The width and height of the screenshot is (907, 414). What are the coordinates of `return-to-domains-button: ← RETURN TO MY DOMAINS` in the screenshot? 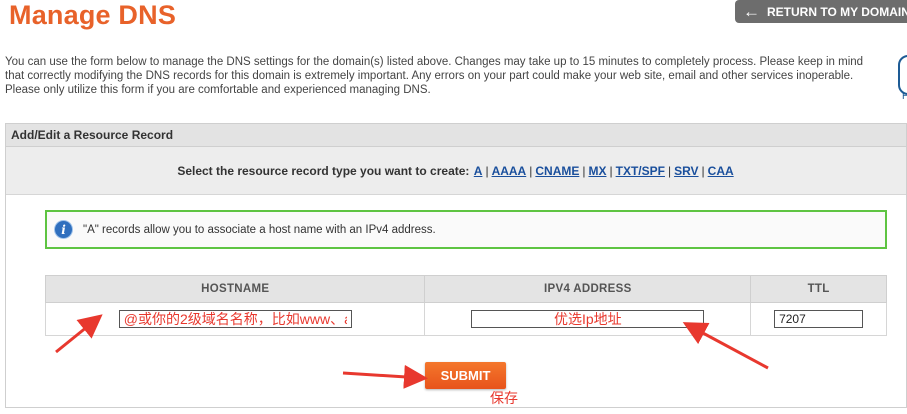 It's located at (821, 11).